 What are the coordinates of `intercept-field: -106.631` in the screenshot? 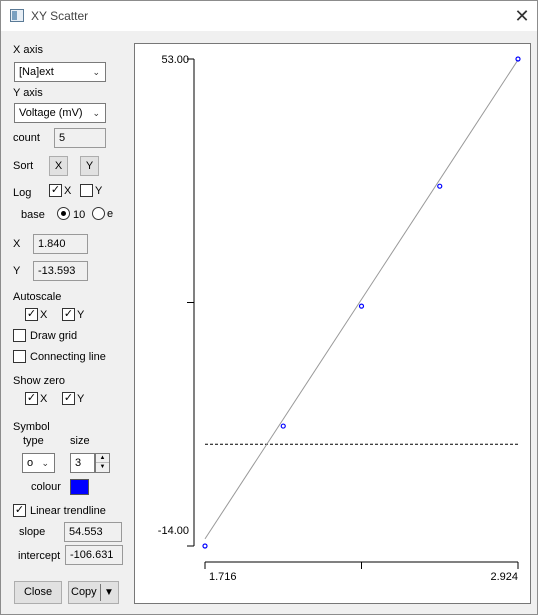 It's located at (94, 555).